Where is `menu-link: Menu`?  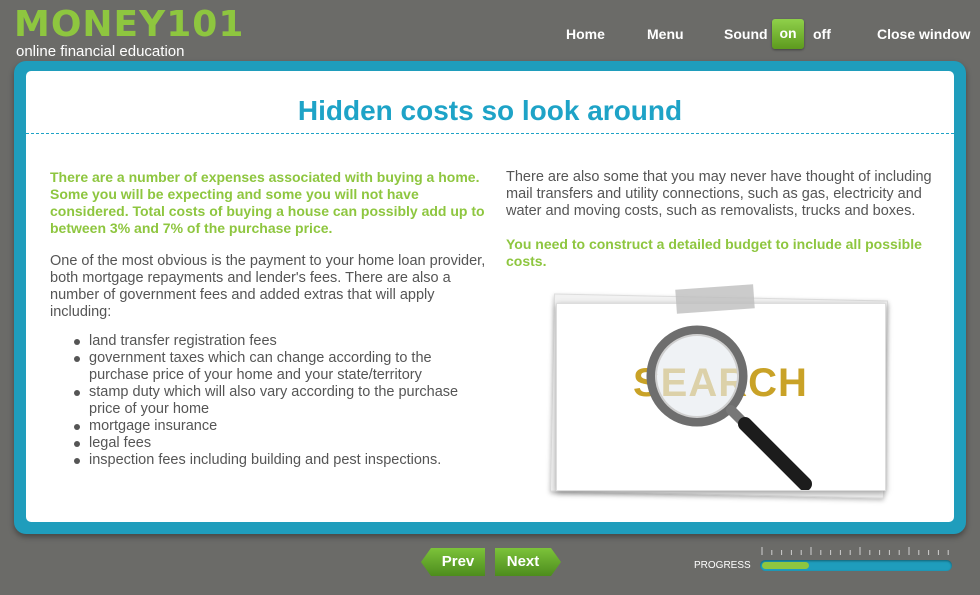 menu-link: Menu is located at coordinates (665, 34).